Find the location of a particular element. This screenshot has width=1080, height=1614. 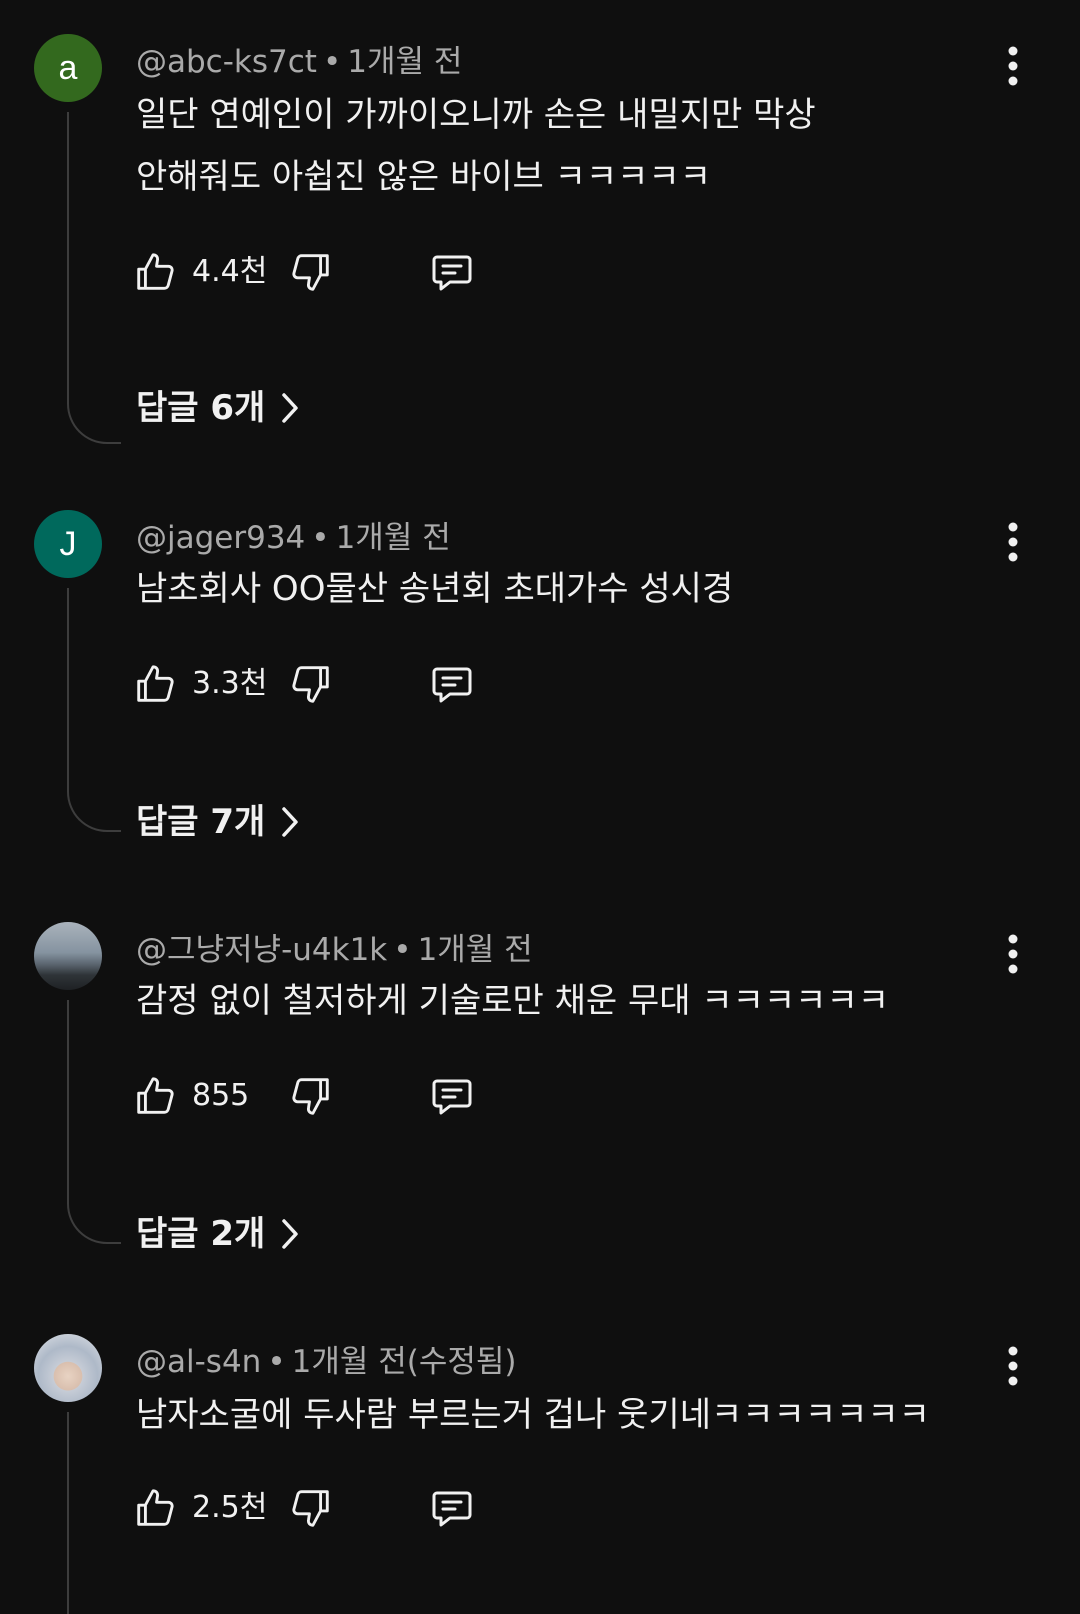

comment-meta: @al-s4n • 1개월 전(수정됨) is located at coordinates (326, 1362).